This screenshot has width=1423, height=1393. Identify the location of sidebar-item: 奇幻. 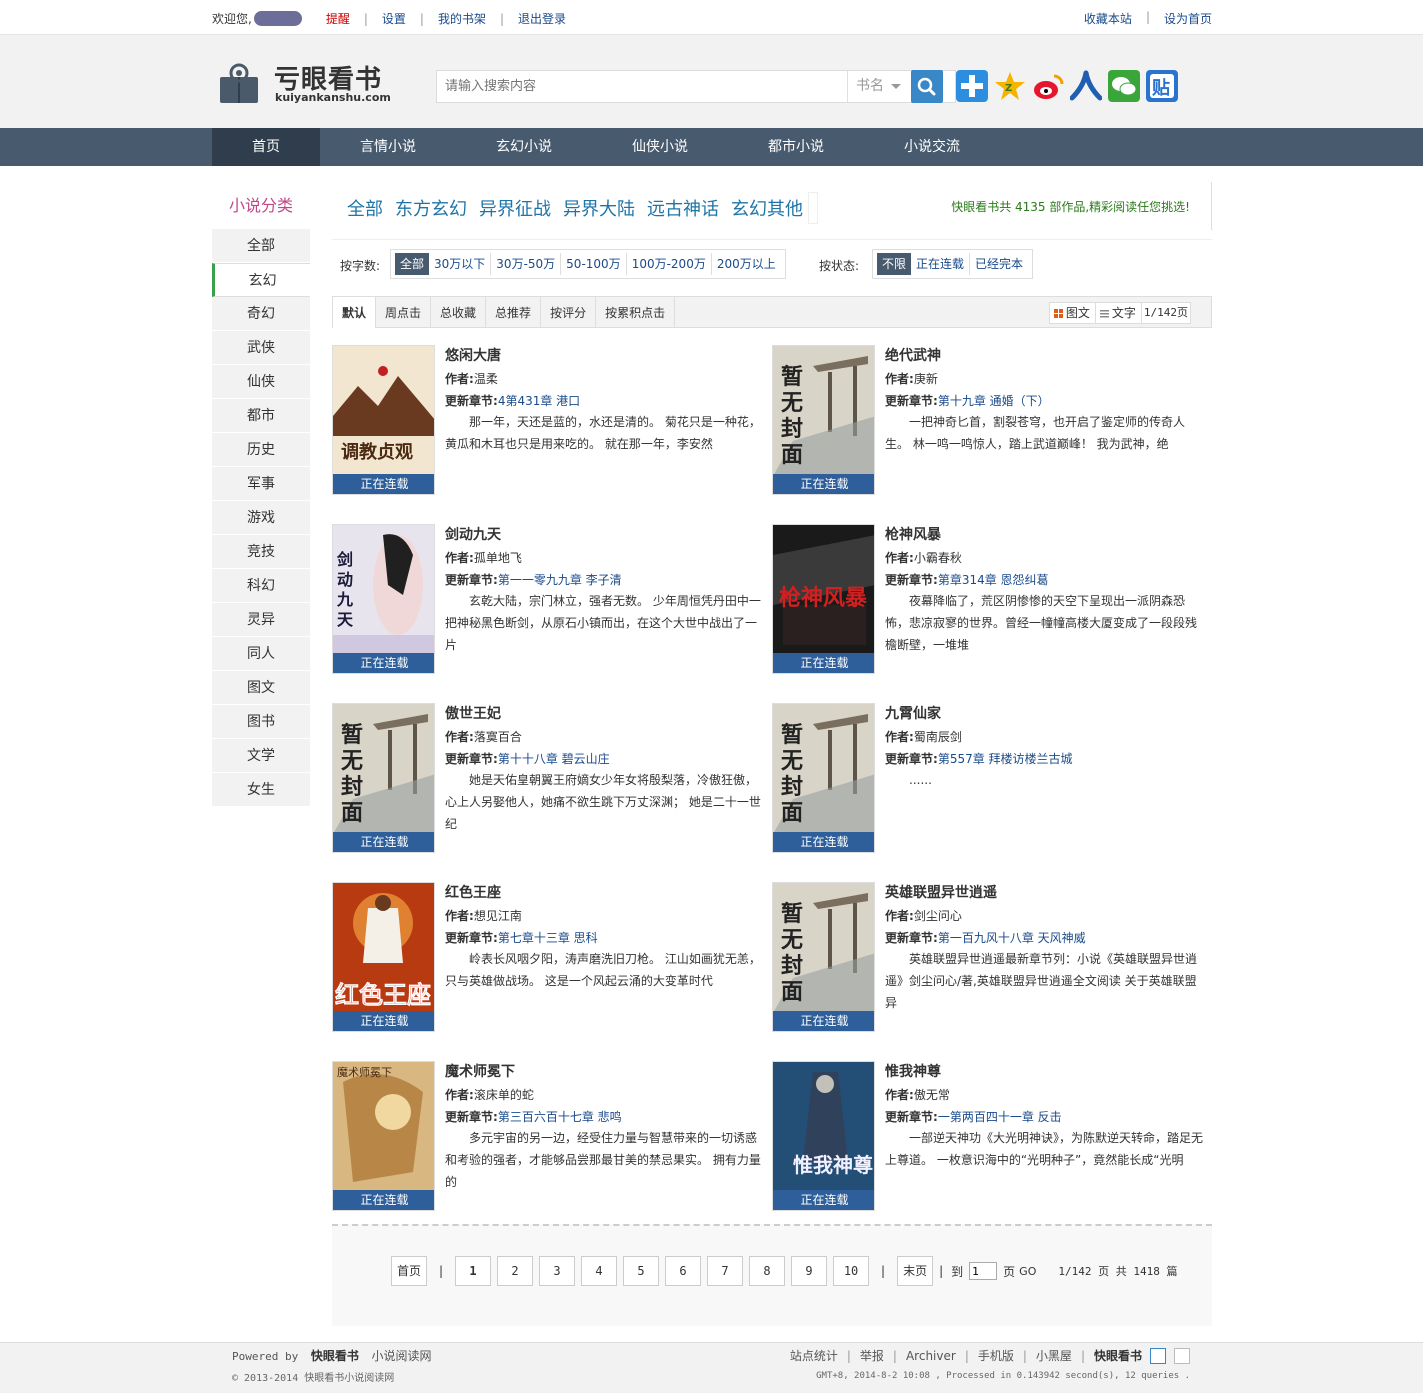
(261, 314).